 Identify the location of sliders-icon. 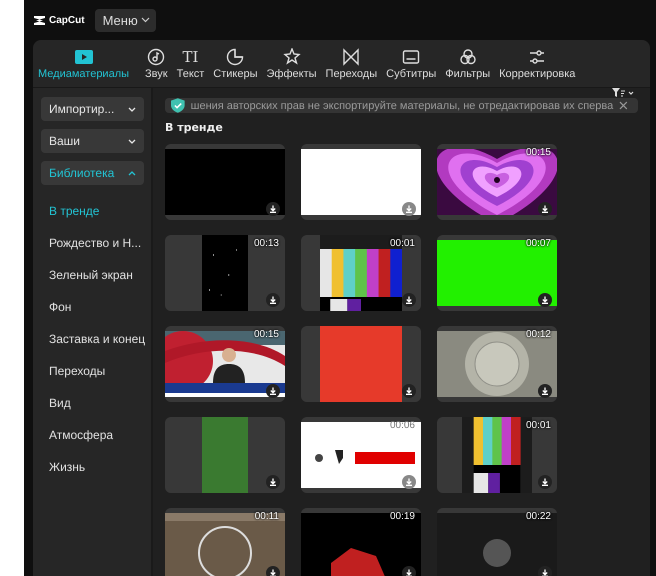
(537, 57).